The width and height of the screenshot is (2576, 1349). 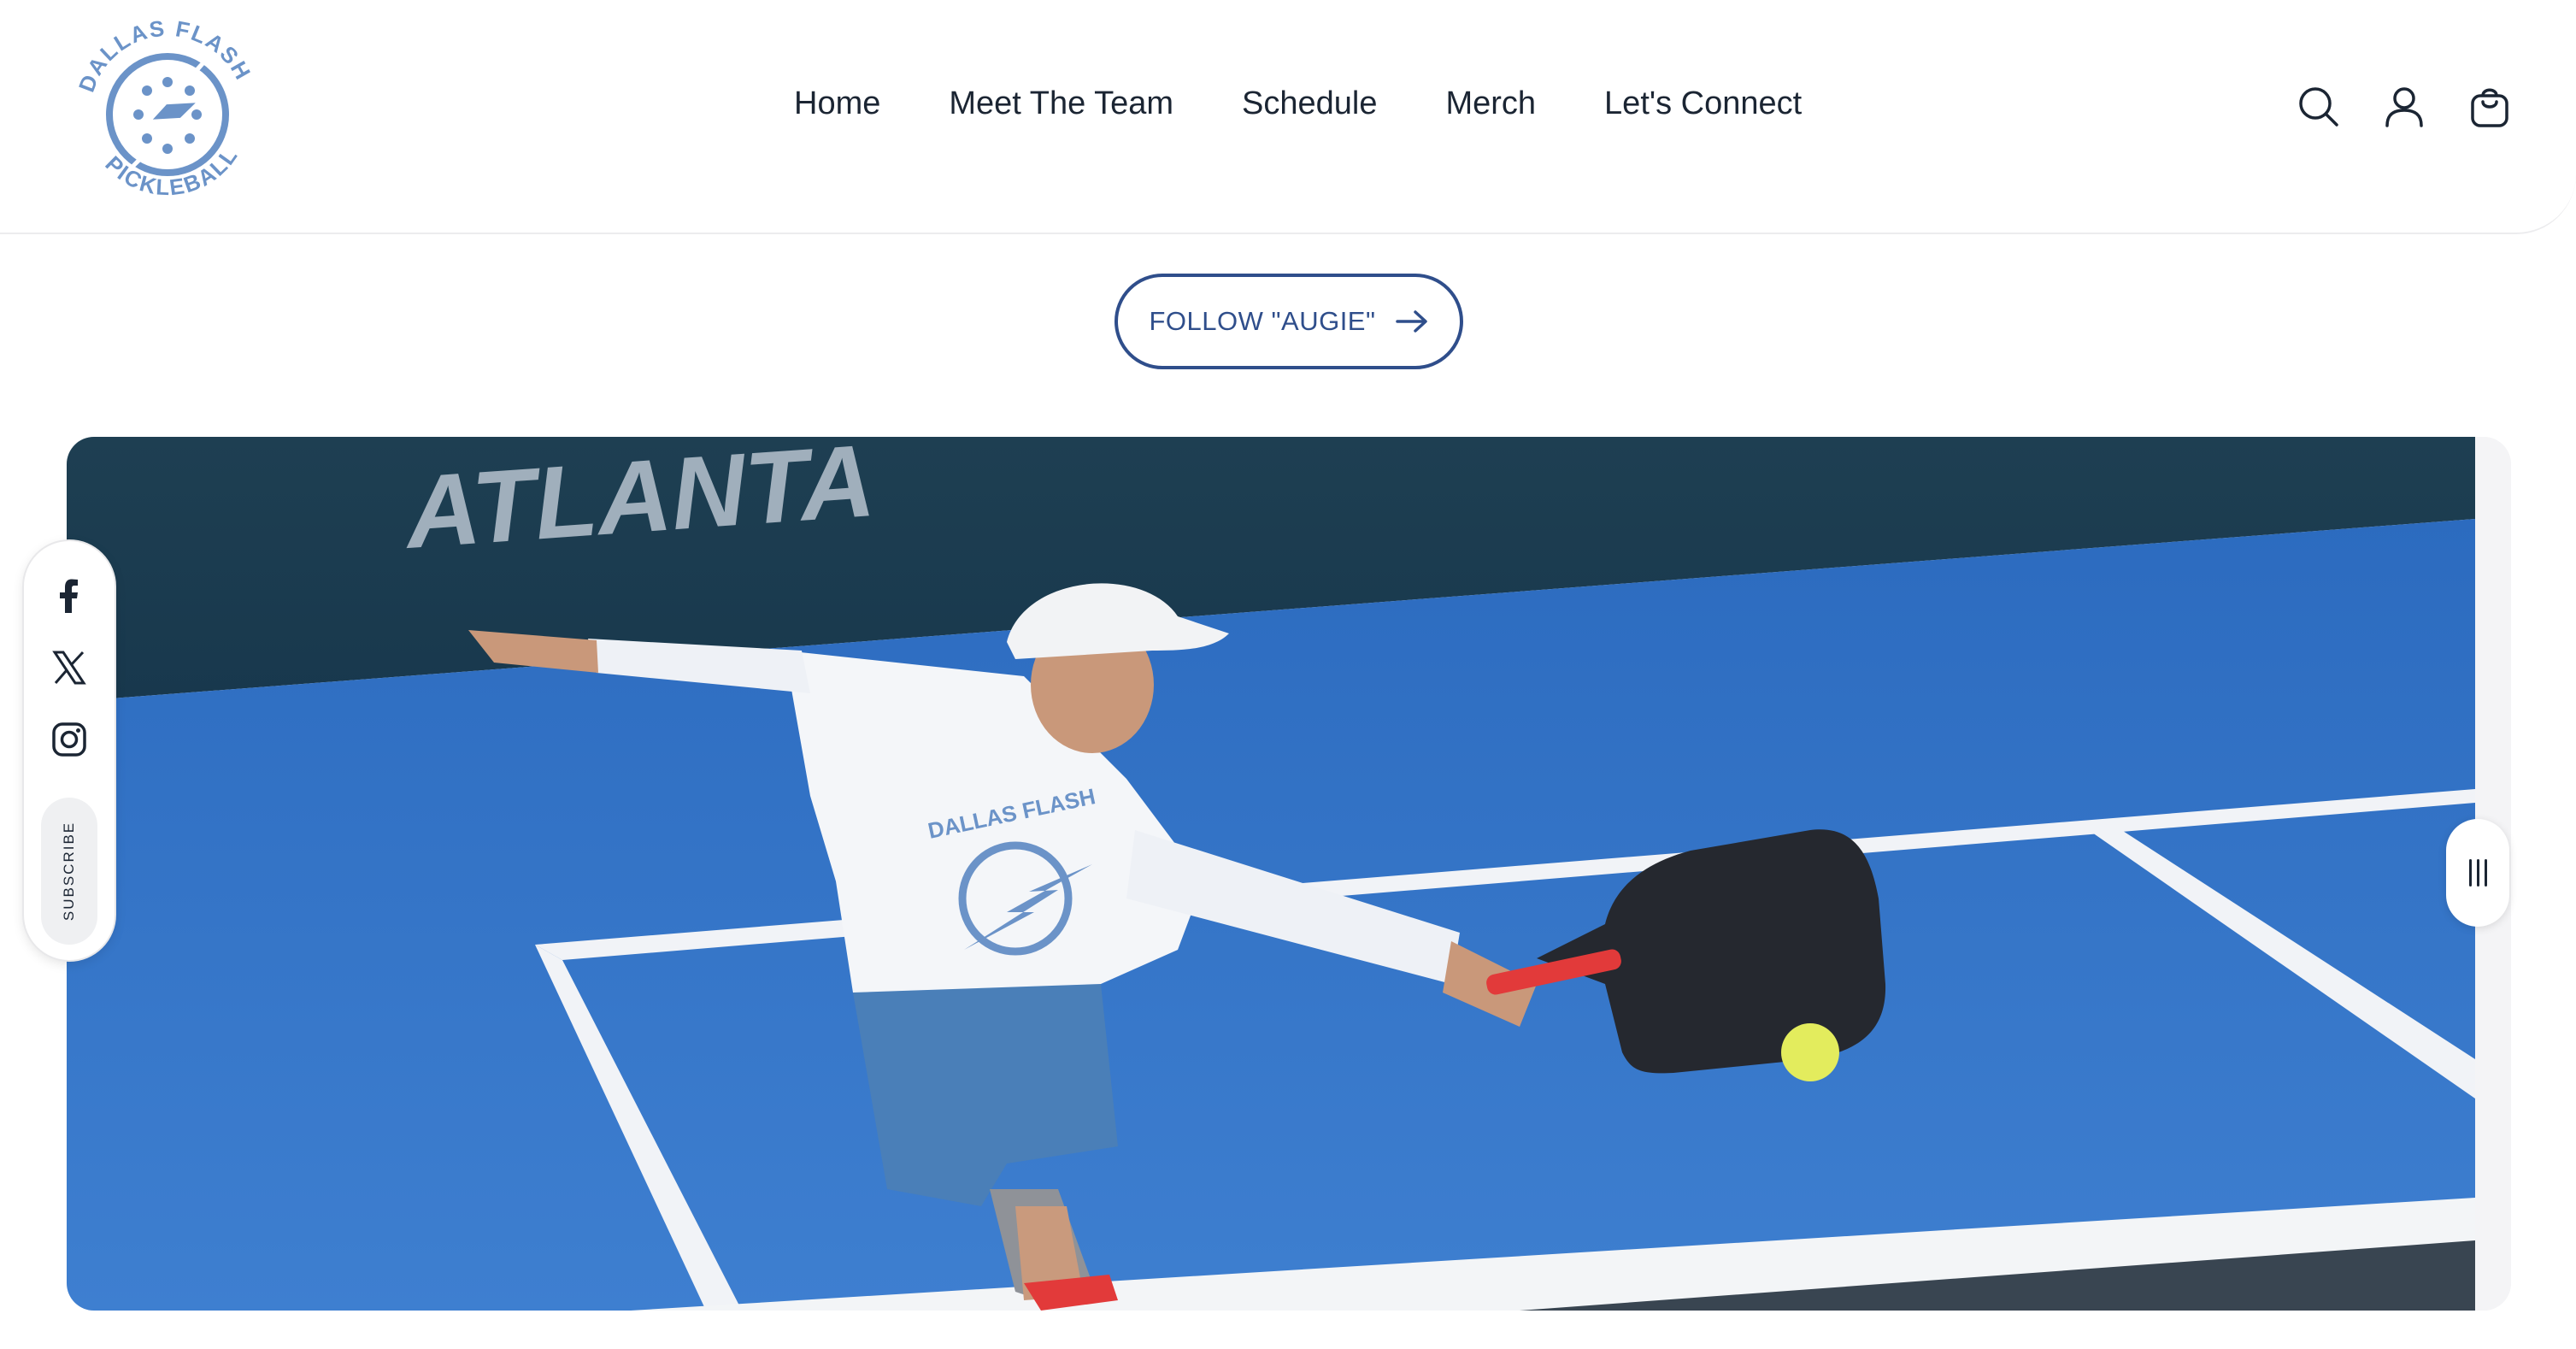 I want to click on account-icon, so click(x=2404, y=106).